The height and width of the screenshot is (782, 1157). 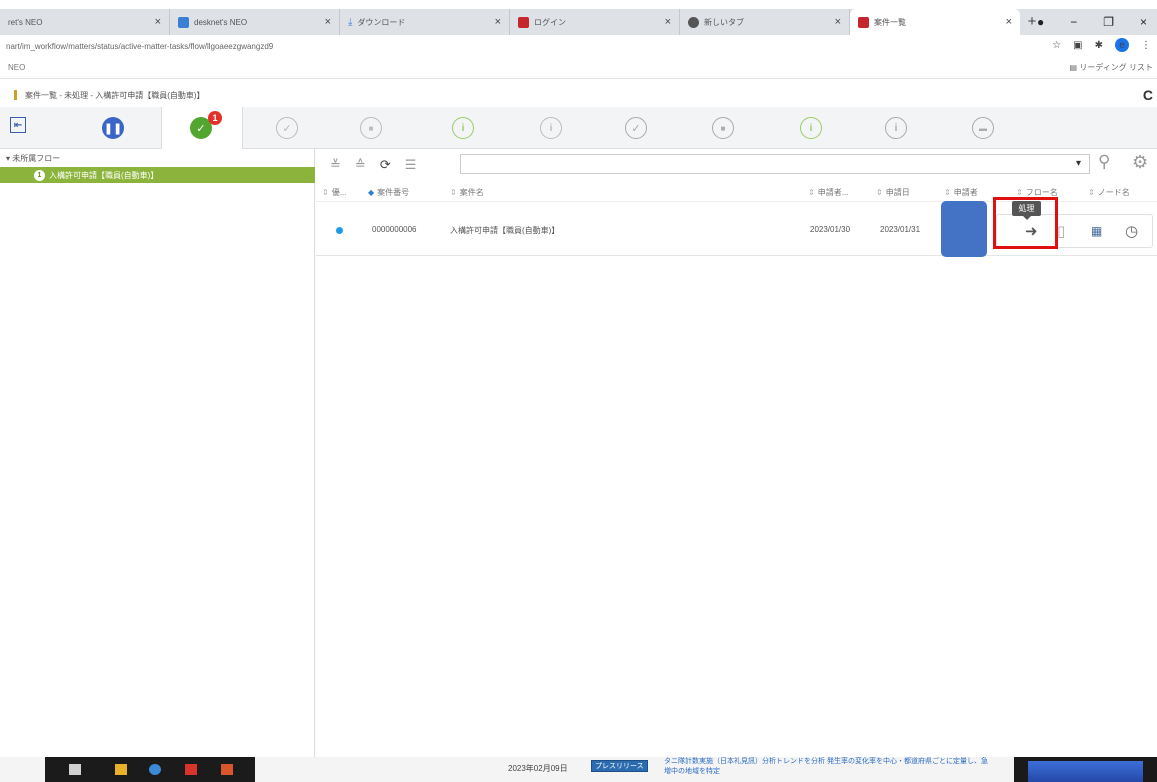 What do you see at coordinates (1041, 192) in the screenshot?
I see `header-label: フロー名` at bounding box center [1041, 192].